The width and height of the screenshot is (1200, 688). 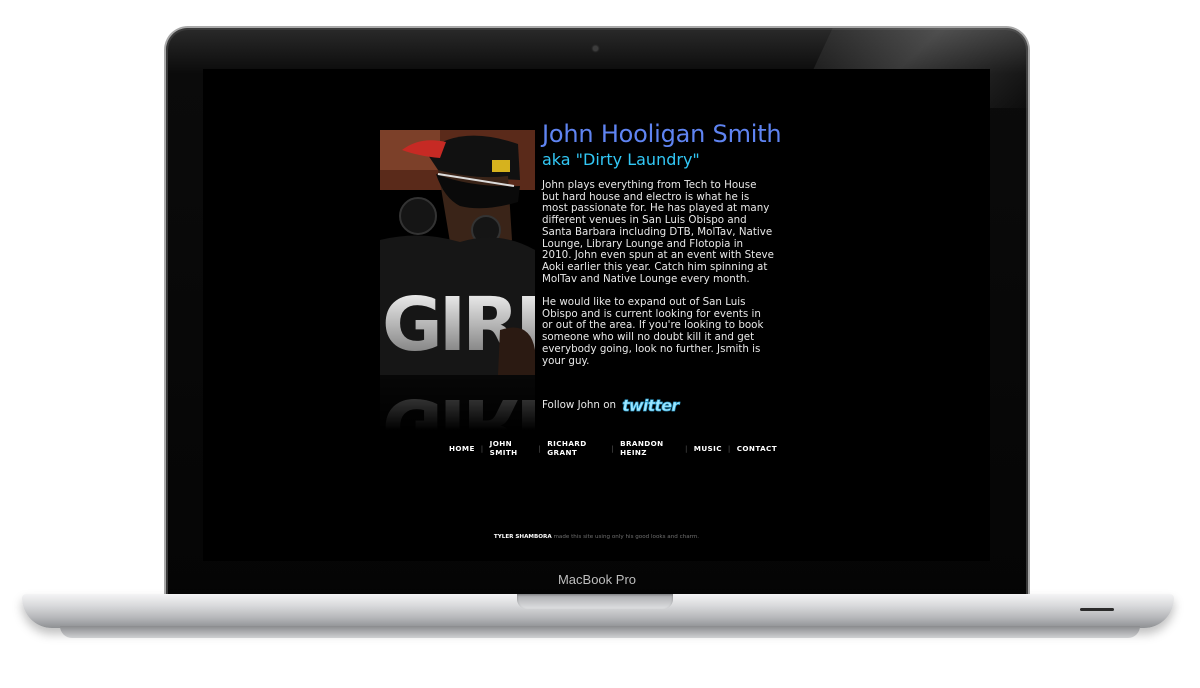 What do you see at coordinates (595, 48) in the screenshot?
I see `camera-icon` at bounding box center [595, 48].